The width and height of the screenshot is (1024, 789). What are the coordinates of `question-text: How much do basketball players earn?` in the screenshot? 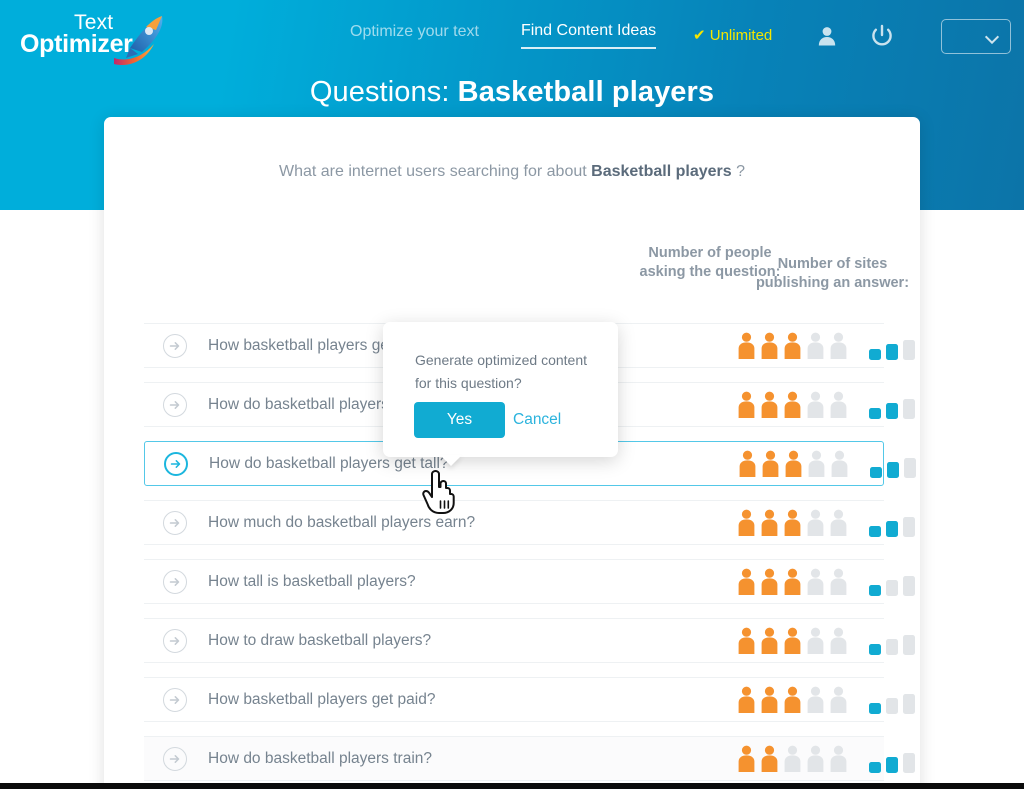 It's located at (342, 522).